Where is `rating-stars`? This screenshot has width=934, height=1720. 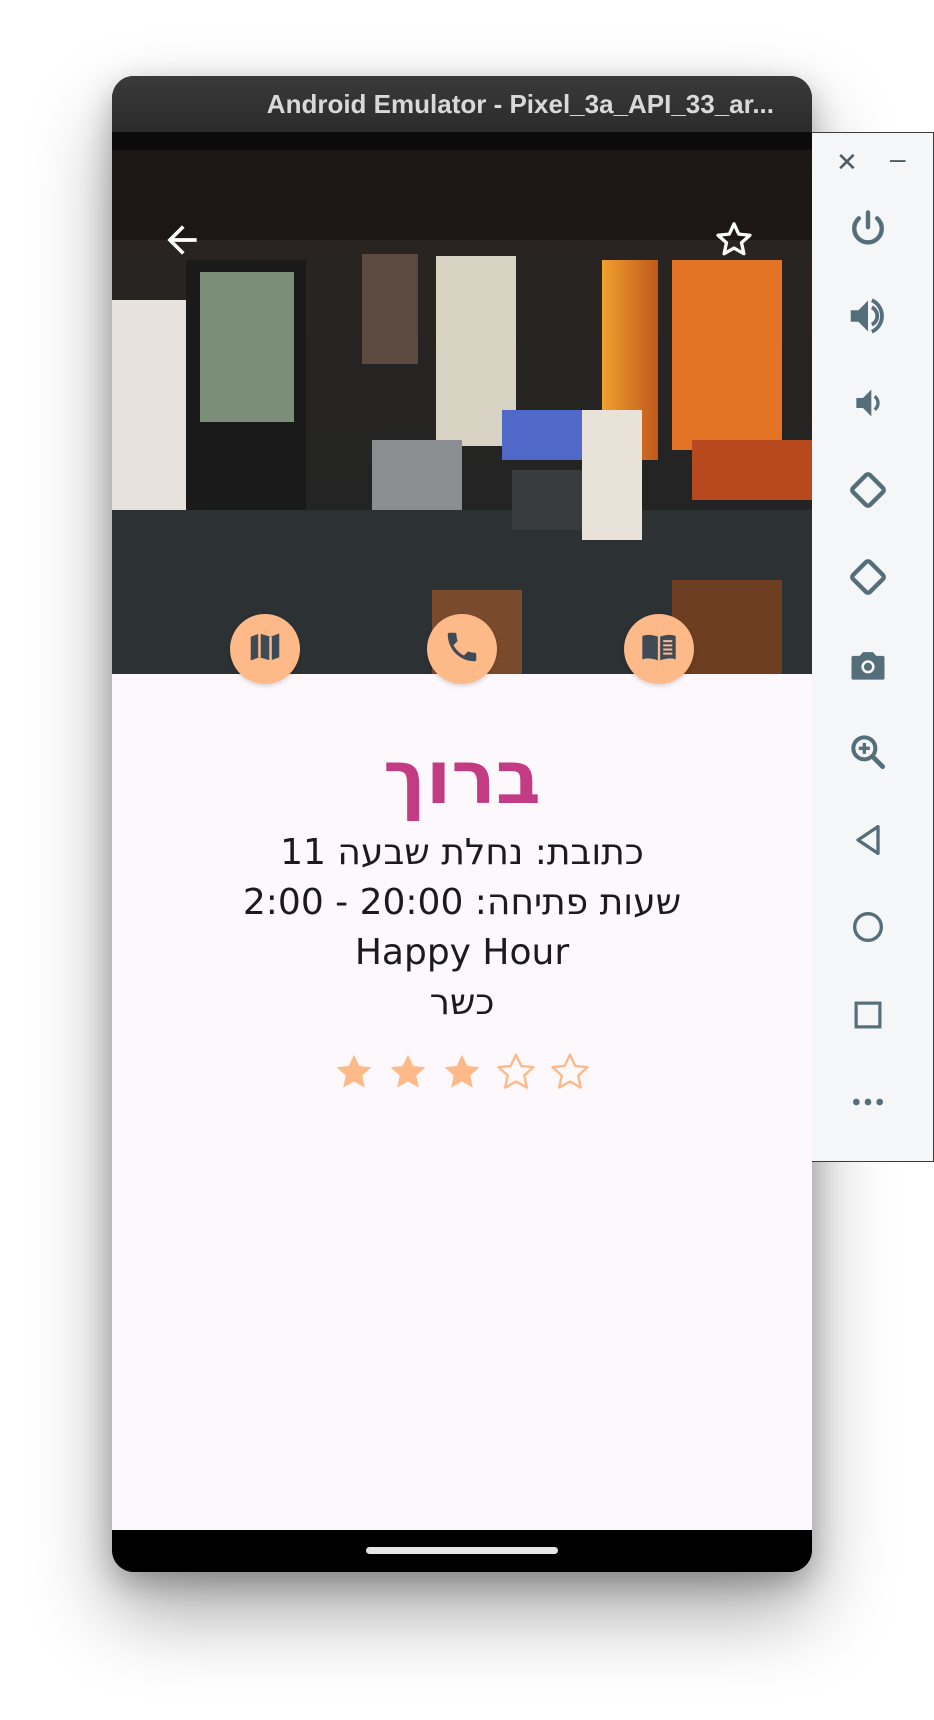
rating-stars is located at coordinates (462, 1072).